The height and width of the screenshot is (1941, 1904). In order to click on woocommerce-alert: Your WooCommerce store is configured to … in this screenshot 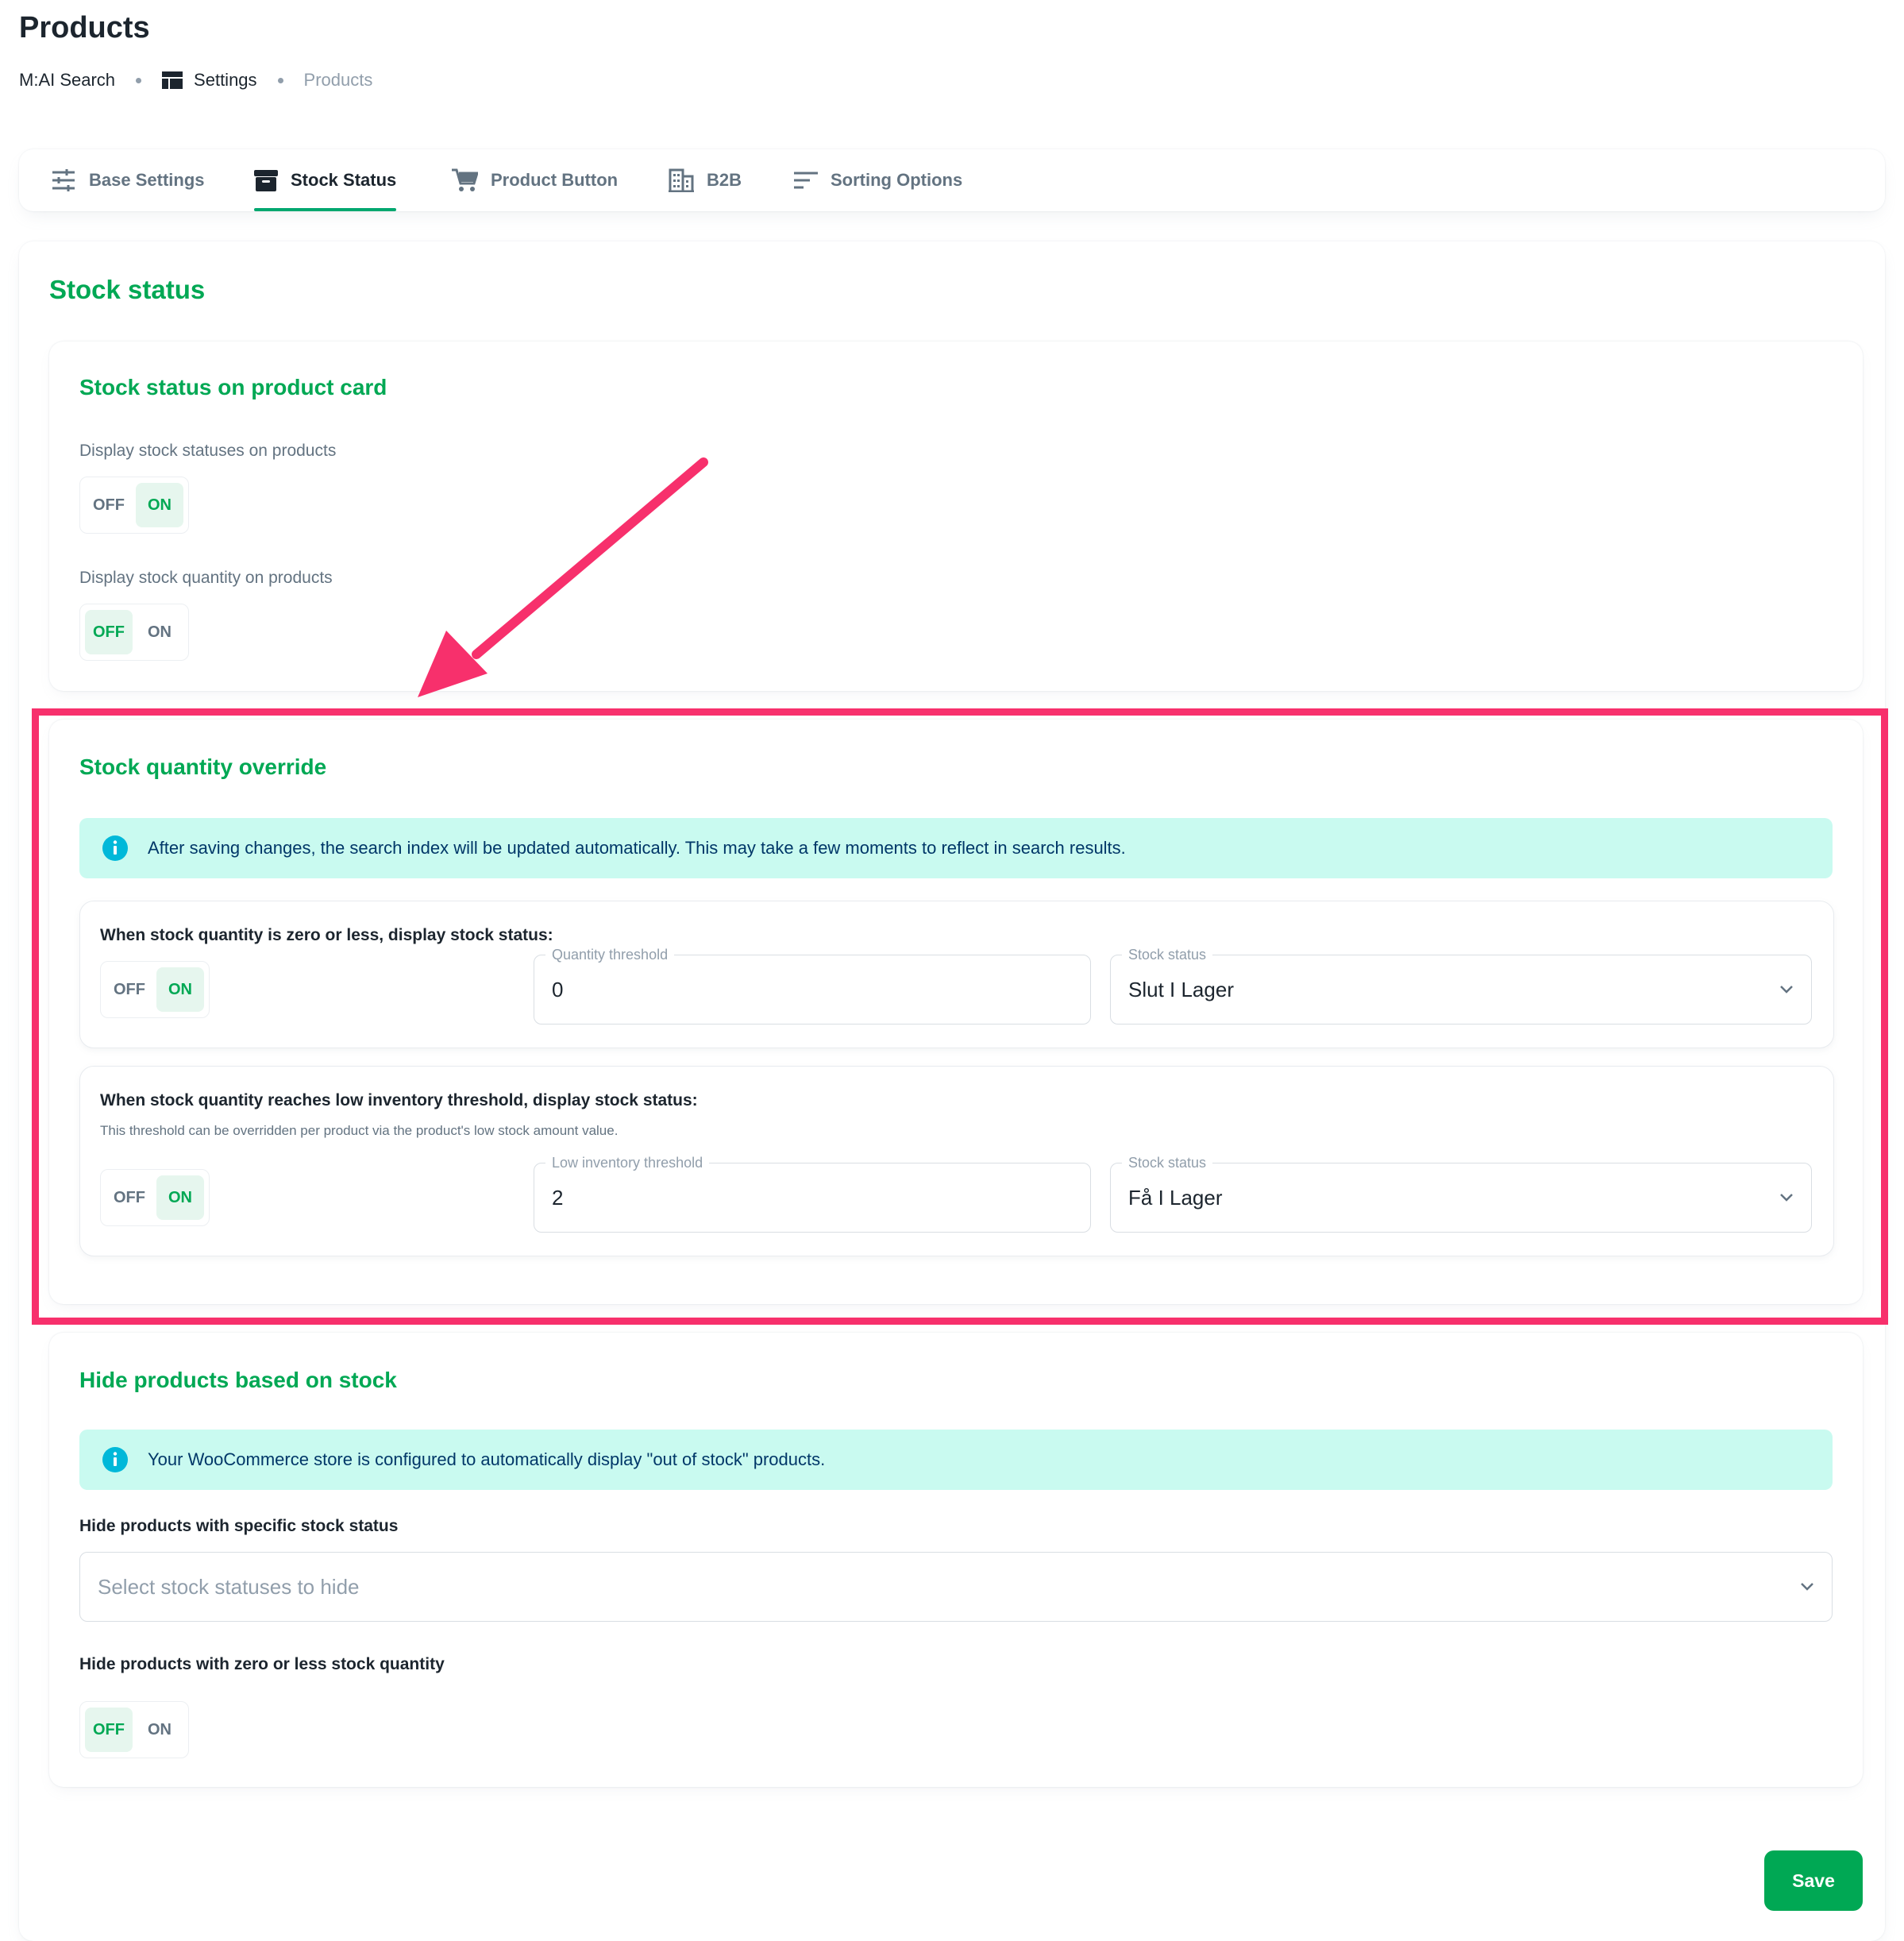, I will do `click(956, 1460)`.